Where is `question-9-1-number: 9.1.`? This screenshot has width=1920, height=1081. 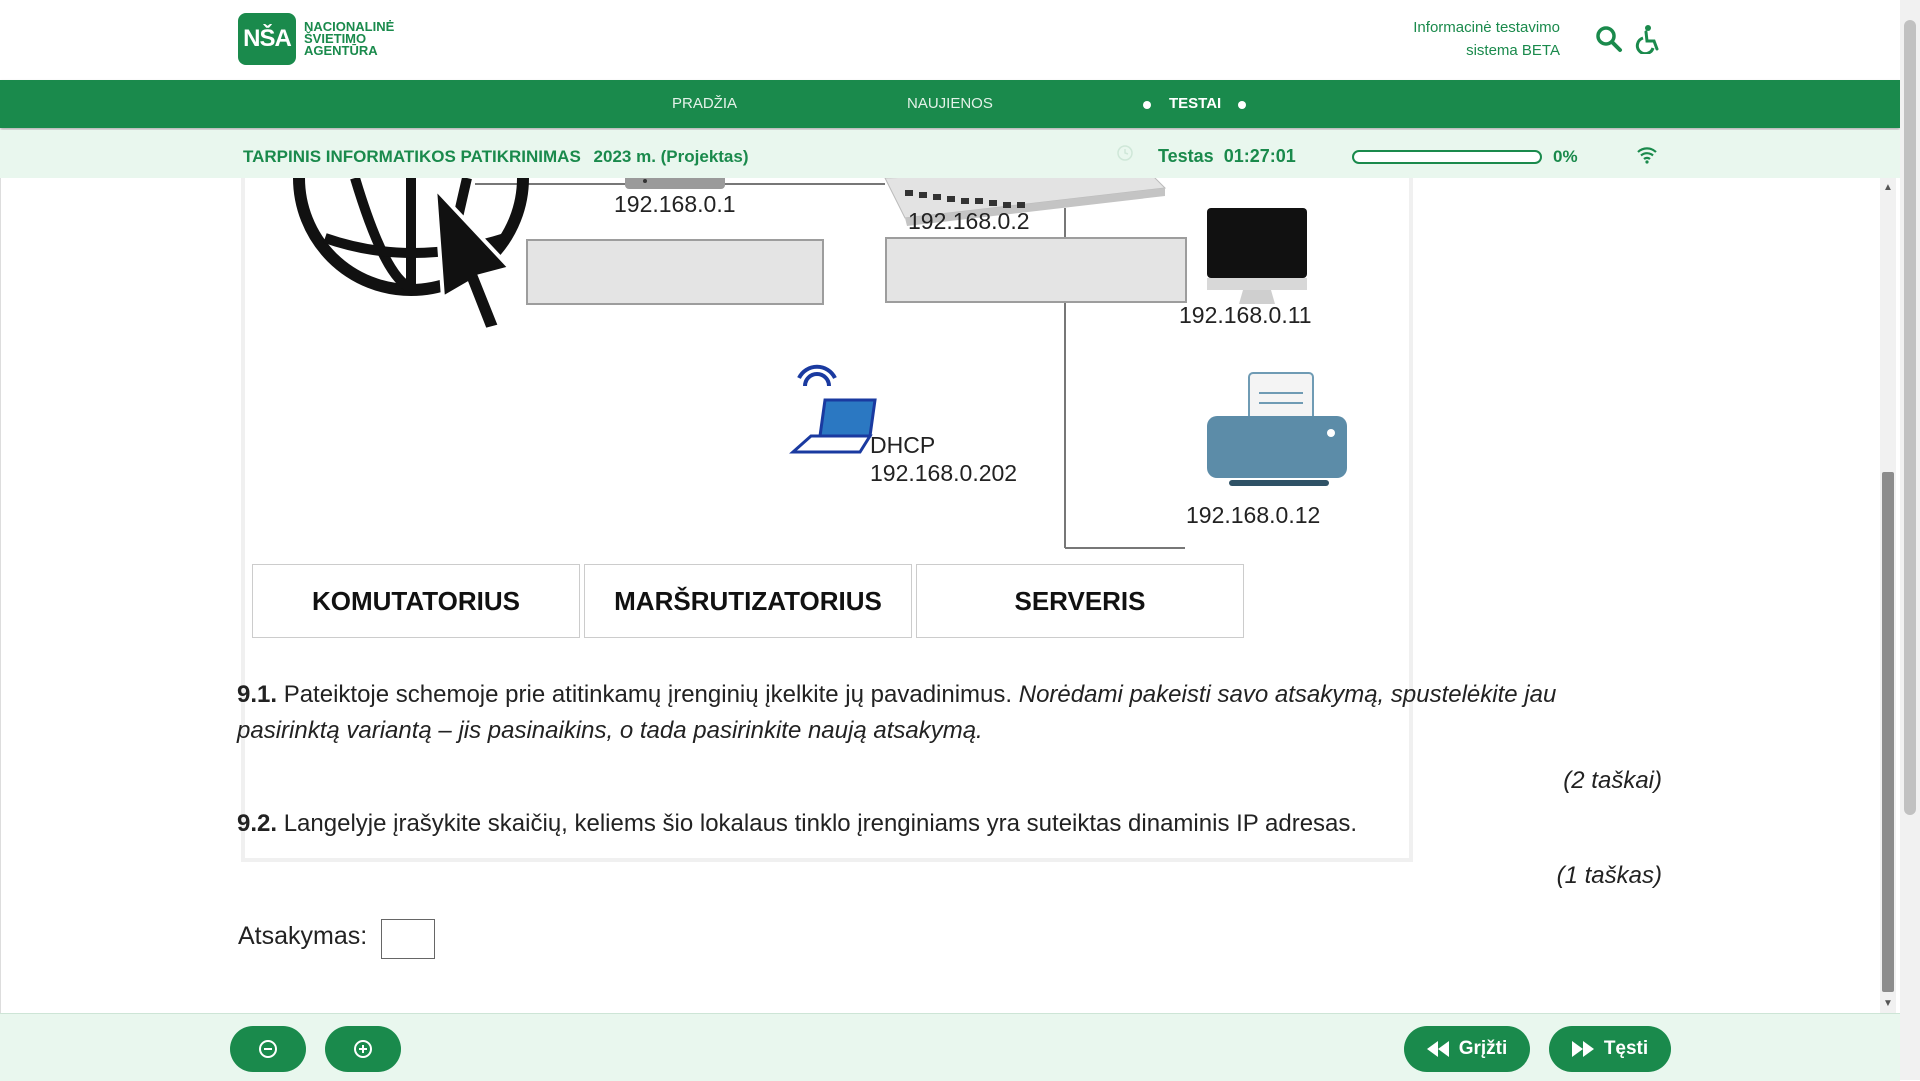
question-9-1-number: 9.1. is located at coordinates (257, 694).